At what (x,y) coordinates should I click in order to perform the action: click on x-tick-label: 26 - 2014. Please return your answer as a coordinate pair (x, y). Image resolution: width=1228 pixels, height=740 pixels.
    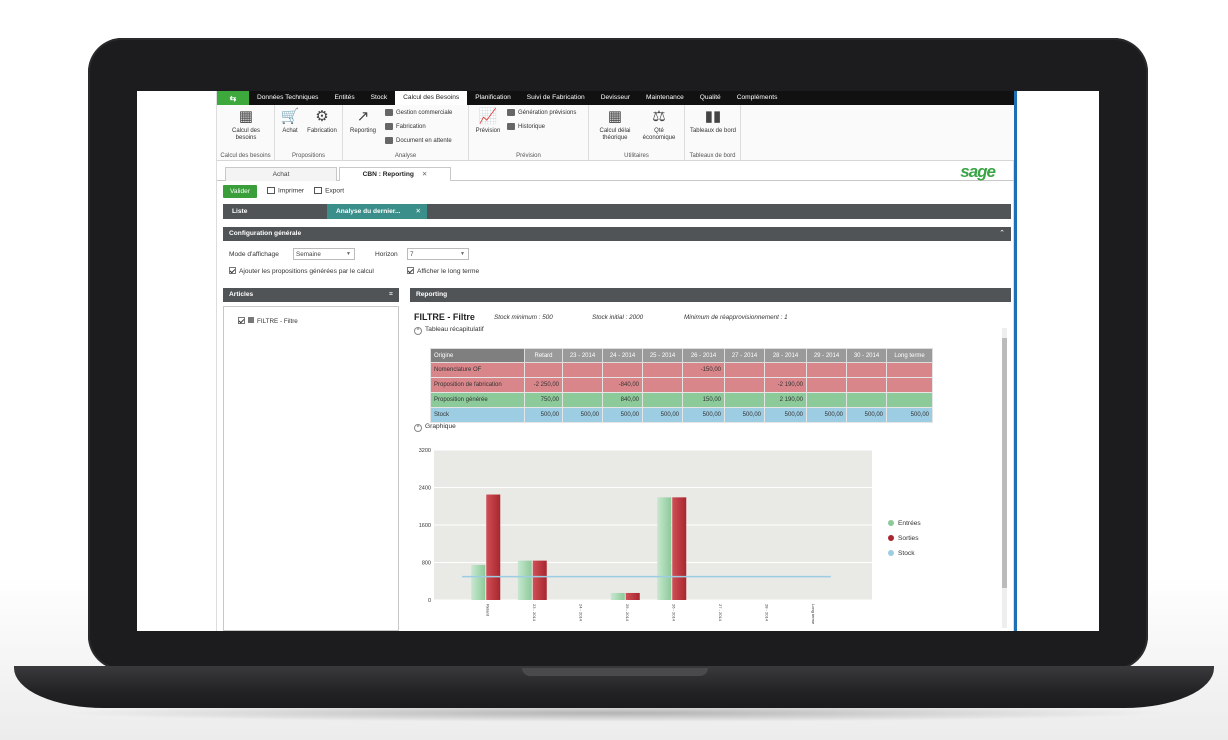
    Looking at the image, I should click on (673, 613).